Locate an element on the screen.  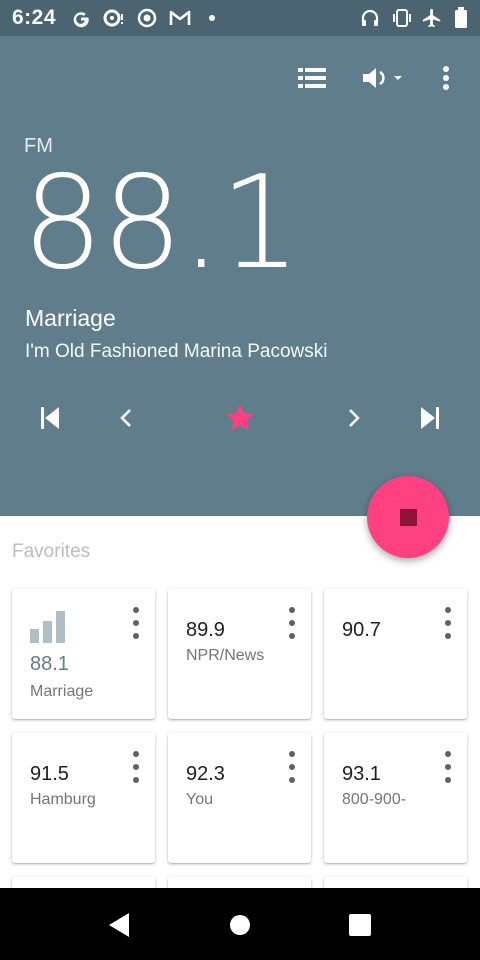
favorite-star-icon is located at coordinates (240, 418).